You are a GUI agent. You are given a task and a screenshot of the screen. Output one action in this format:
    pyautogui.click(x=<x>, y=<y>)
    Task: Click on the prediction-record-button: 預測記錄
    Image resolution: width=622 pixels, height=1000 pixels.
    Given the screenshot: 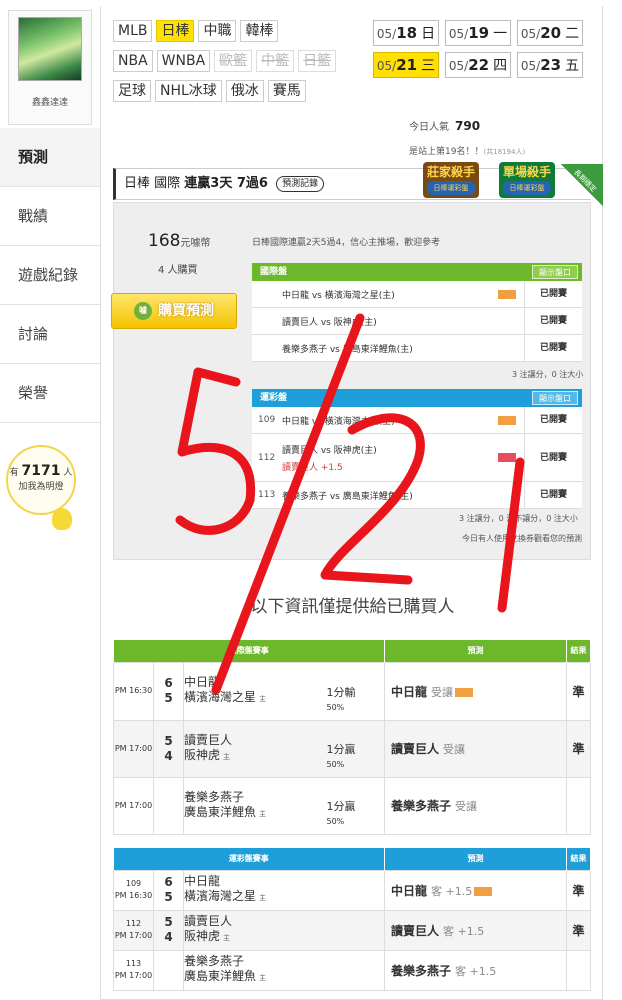 What is the action you would take?
    pyautogui.click(x=300, y=183)
    